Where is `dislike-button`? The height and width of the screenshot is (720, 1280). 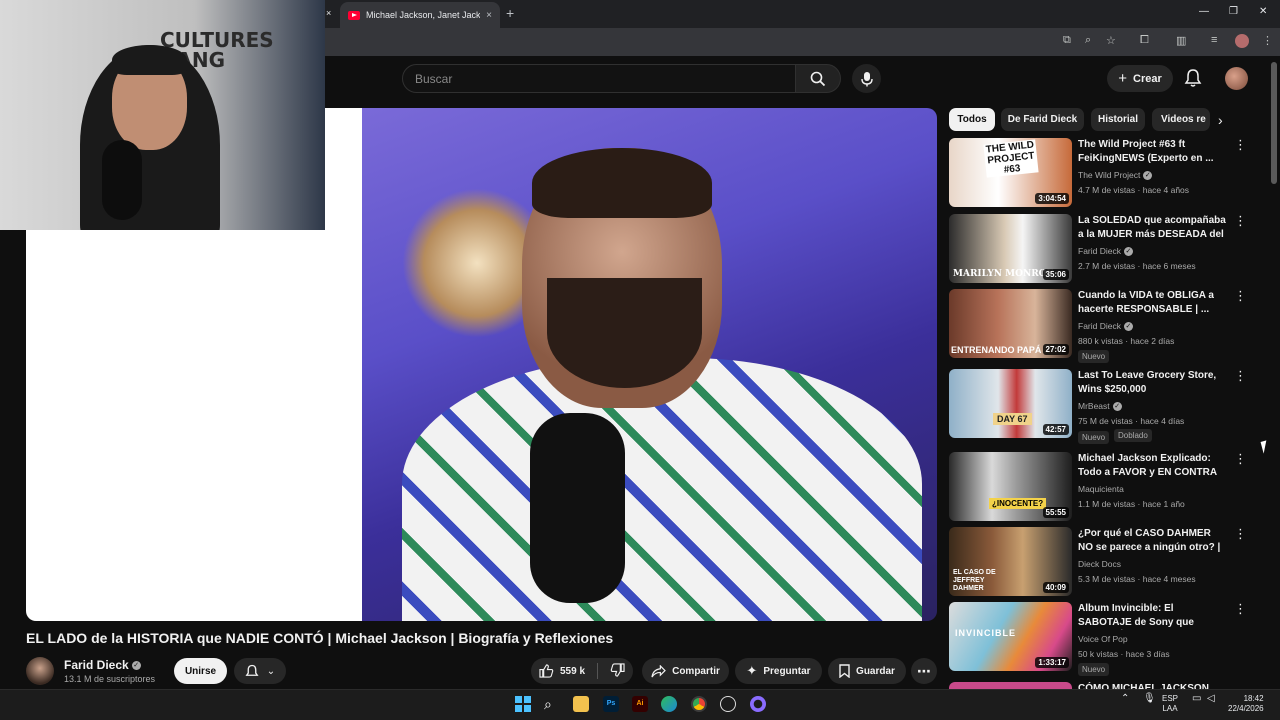
dislike-button is located at coordinates (617, 671).